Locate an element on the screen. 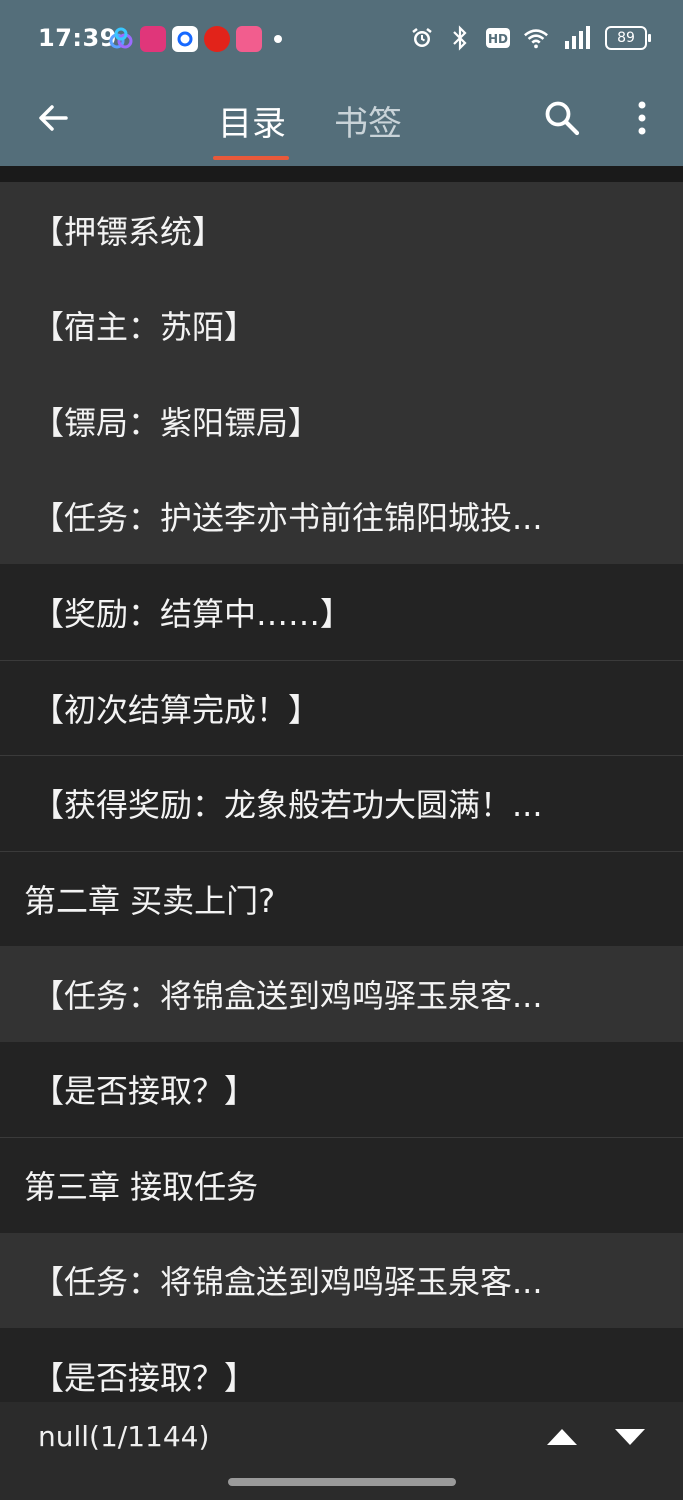 This screenshot has height=1500, width=683. toc-list-item: 【初次结算完成！】 is located at coordinates (341, 707).